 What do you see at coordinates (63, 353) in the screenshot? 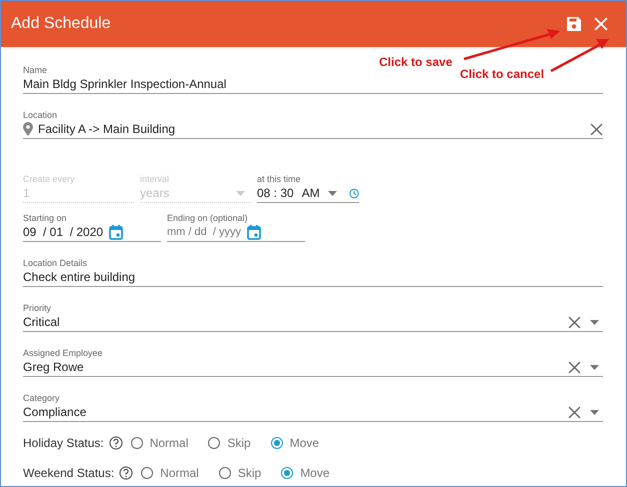
I see `field-label: Assigned Employee` at bounding box center [63, 353].